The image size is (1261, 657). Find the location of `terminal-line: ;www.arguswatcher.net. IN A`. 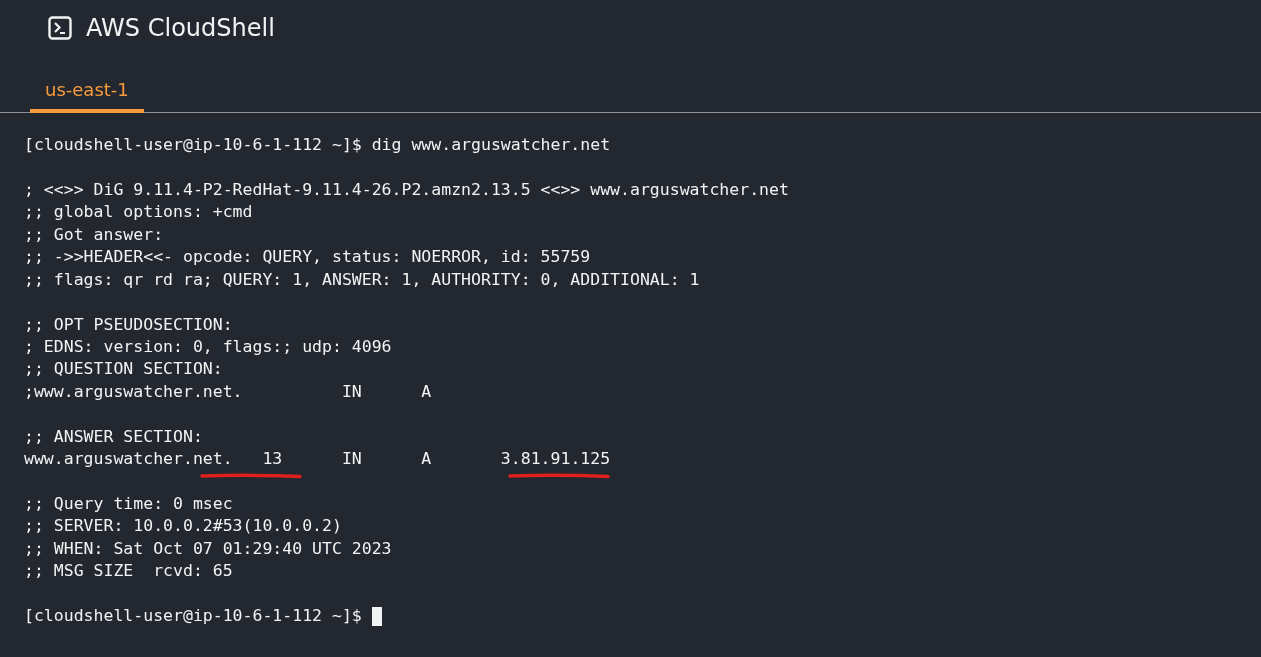

terminal-line: ;www.arguswatcher.net. IN A is located at coordinates (228, 391).